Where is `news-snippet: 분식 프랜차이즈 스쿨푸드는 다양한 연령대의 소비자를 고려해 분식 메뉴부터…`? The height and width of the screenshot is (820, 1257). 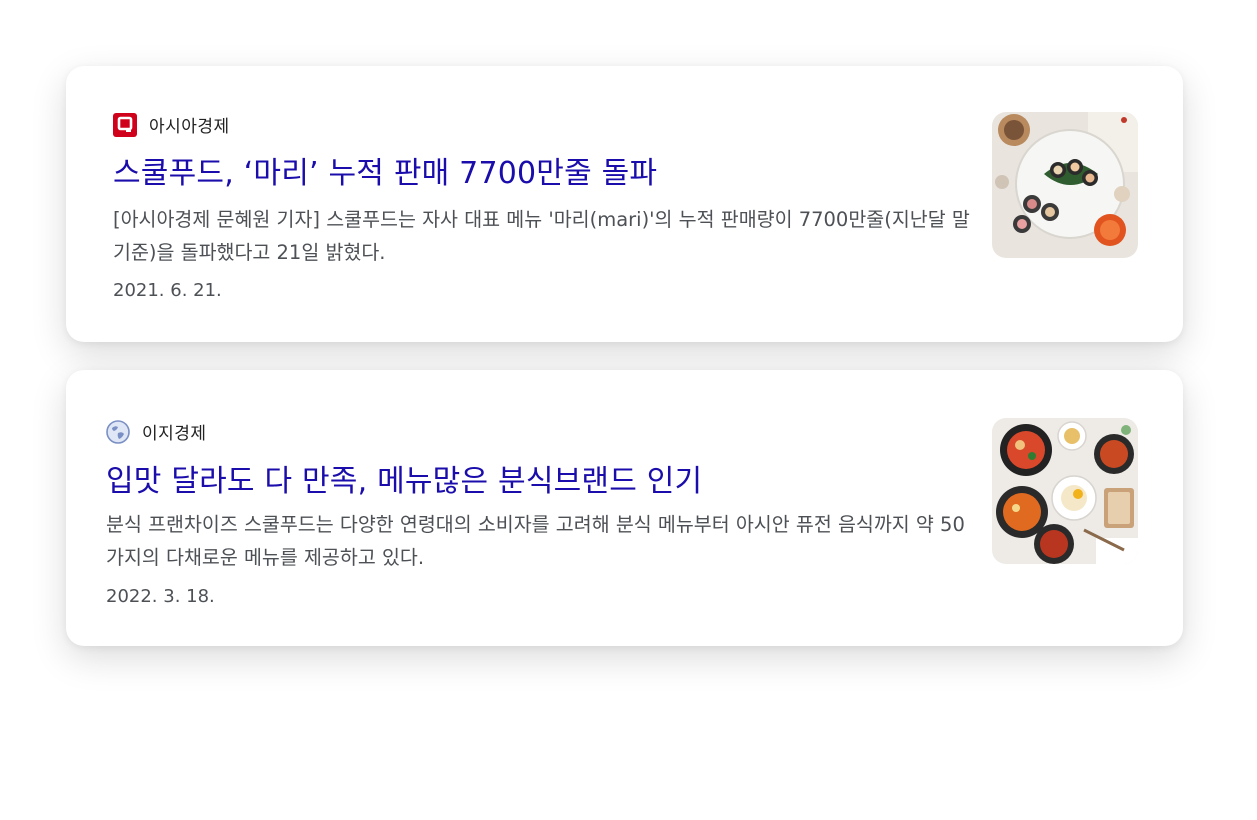
news-snippet: 분식 프랜차이즈 스쿨푸드는 다양한 연령대의 소비자를 고려해 분식 메뉴부터… is located at coordinates (535, 541).